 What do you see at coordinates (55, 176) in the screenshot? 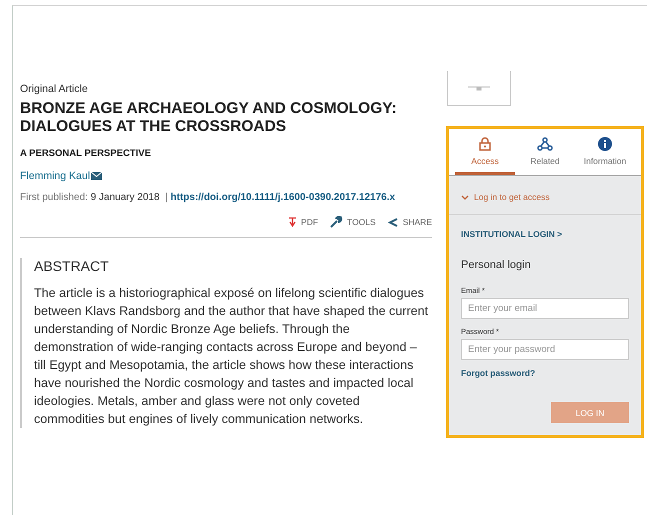
I see `author-link: Flemming Kaul` at bounding box center [55, 176].